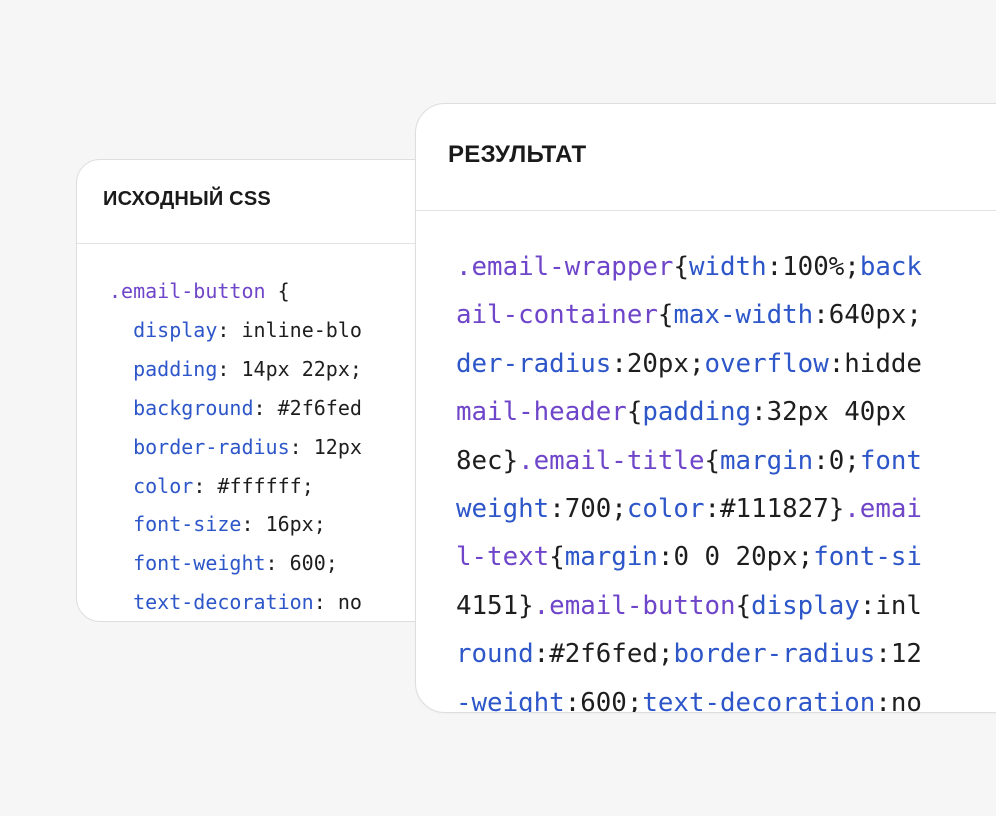  I want to click on code-token-prop: font-si, so click(867, 557).